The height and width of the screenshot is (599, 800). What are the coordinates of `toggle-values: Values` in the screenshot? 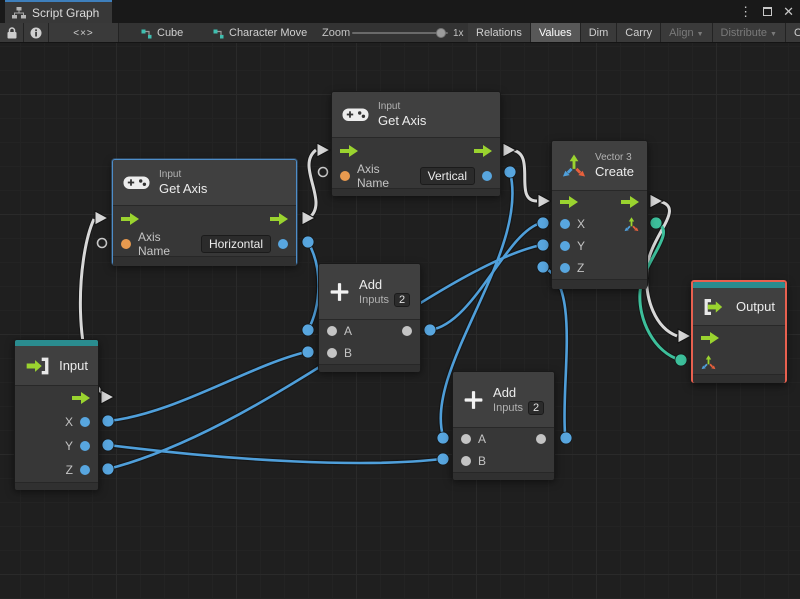 It's located at (555, 32).